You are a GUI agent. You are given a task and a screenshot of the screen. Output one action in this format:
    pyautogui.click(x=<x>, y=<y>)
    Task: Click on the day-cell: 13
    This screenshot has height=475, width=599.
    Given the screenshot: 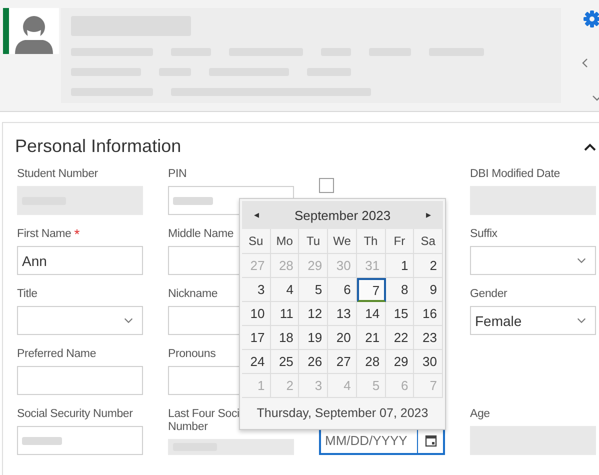 What is the action you would take?
    pyautogui.click(x=342, y=314)
    